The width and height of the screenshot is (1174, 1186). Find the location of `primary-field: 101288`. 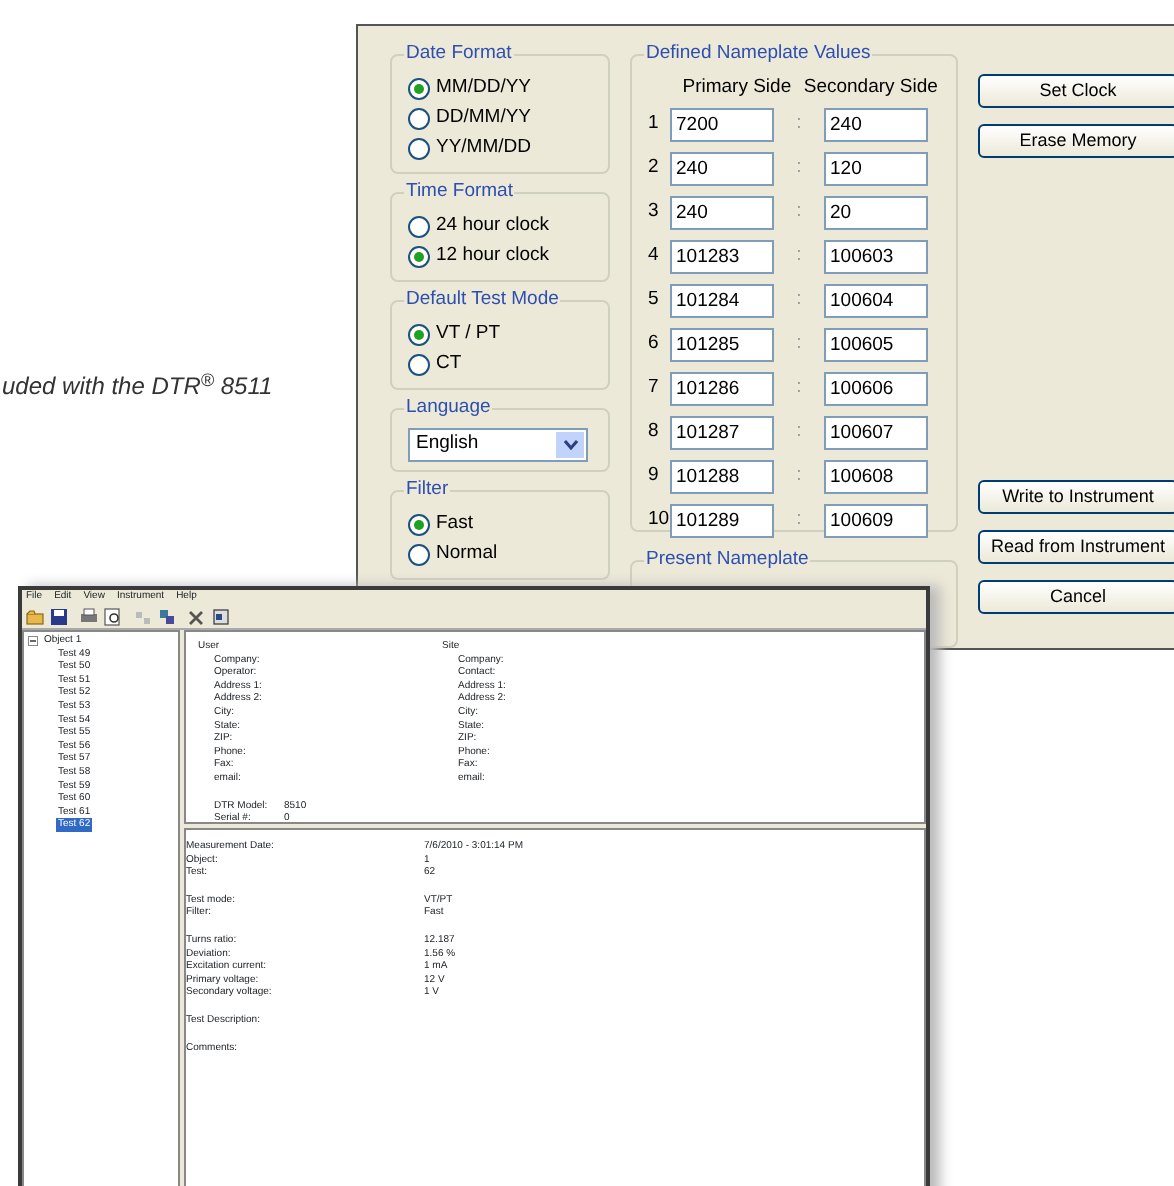

primary-field: 101288 is located at coordinates (722, 476).